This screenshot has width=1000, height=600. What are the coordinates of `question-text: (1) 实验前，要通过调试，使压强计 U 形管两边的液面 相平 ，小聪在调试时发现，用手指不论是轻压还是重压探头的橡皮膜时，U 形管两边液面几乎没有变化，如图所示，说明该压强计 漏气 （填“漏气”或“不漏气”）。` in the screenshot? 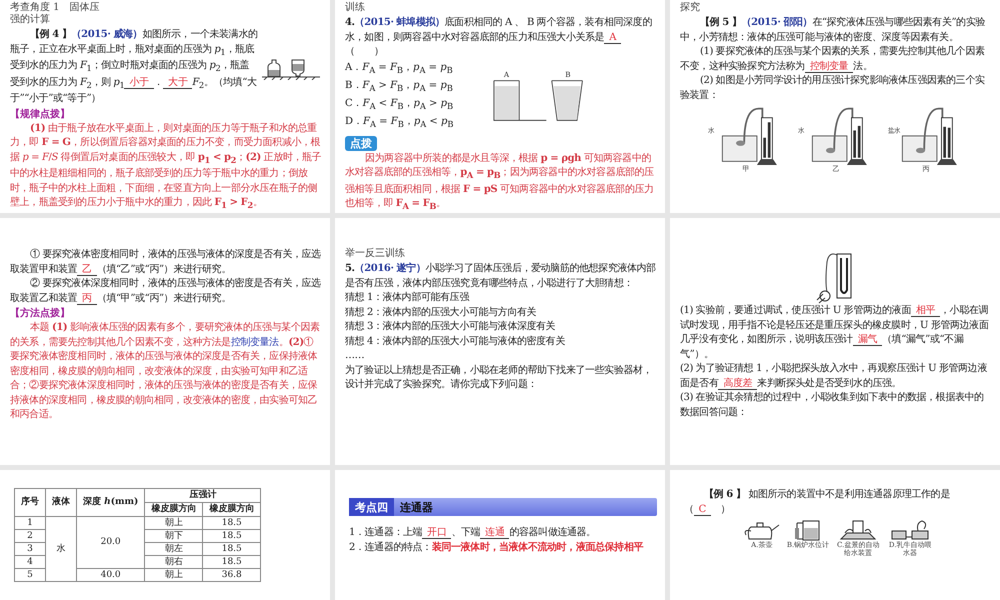 It's located at (835, 333).